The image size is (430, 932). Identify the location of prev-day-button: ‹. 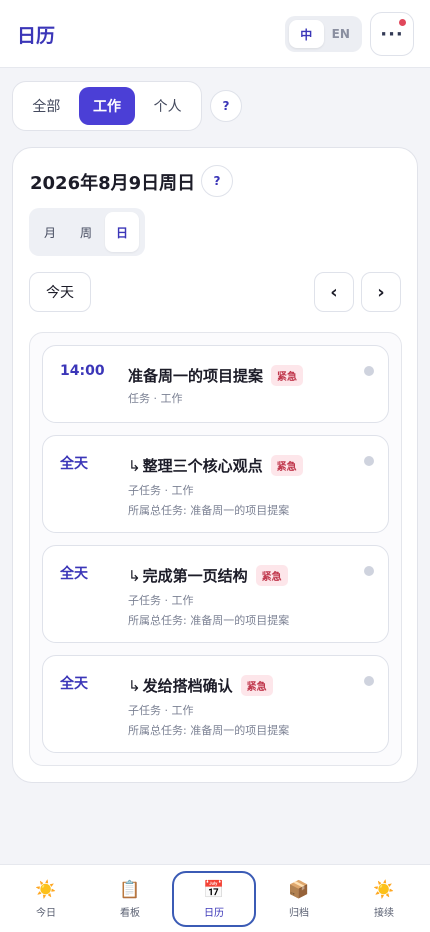
(334, 292).